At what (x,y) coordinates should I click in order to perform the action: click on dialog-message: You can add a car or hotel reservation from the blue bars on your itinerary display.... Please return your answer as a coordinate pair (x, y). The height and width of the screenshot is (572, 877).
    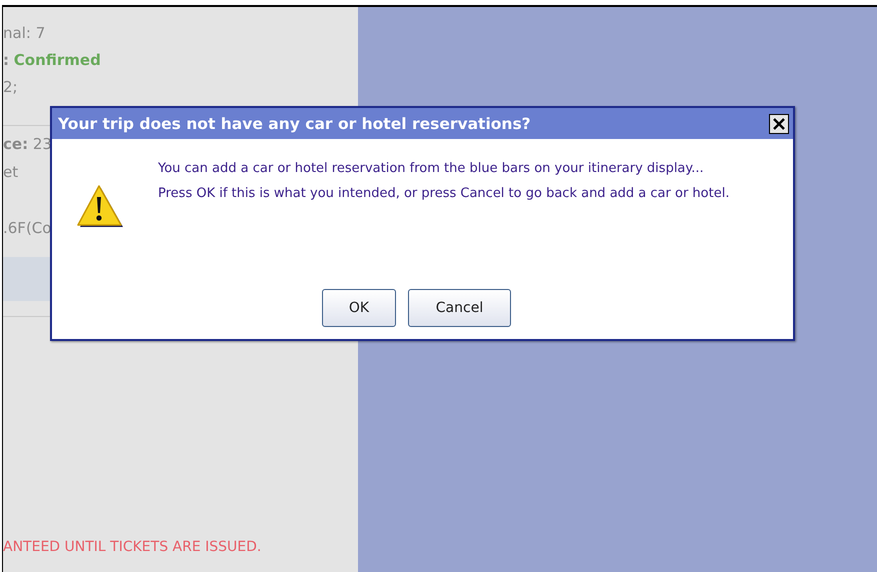
    Looking at the image, I should click on (431, 169).